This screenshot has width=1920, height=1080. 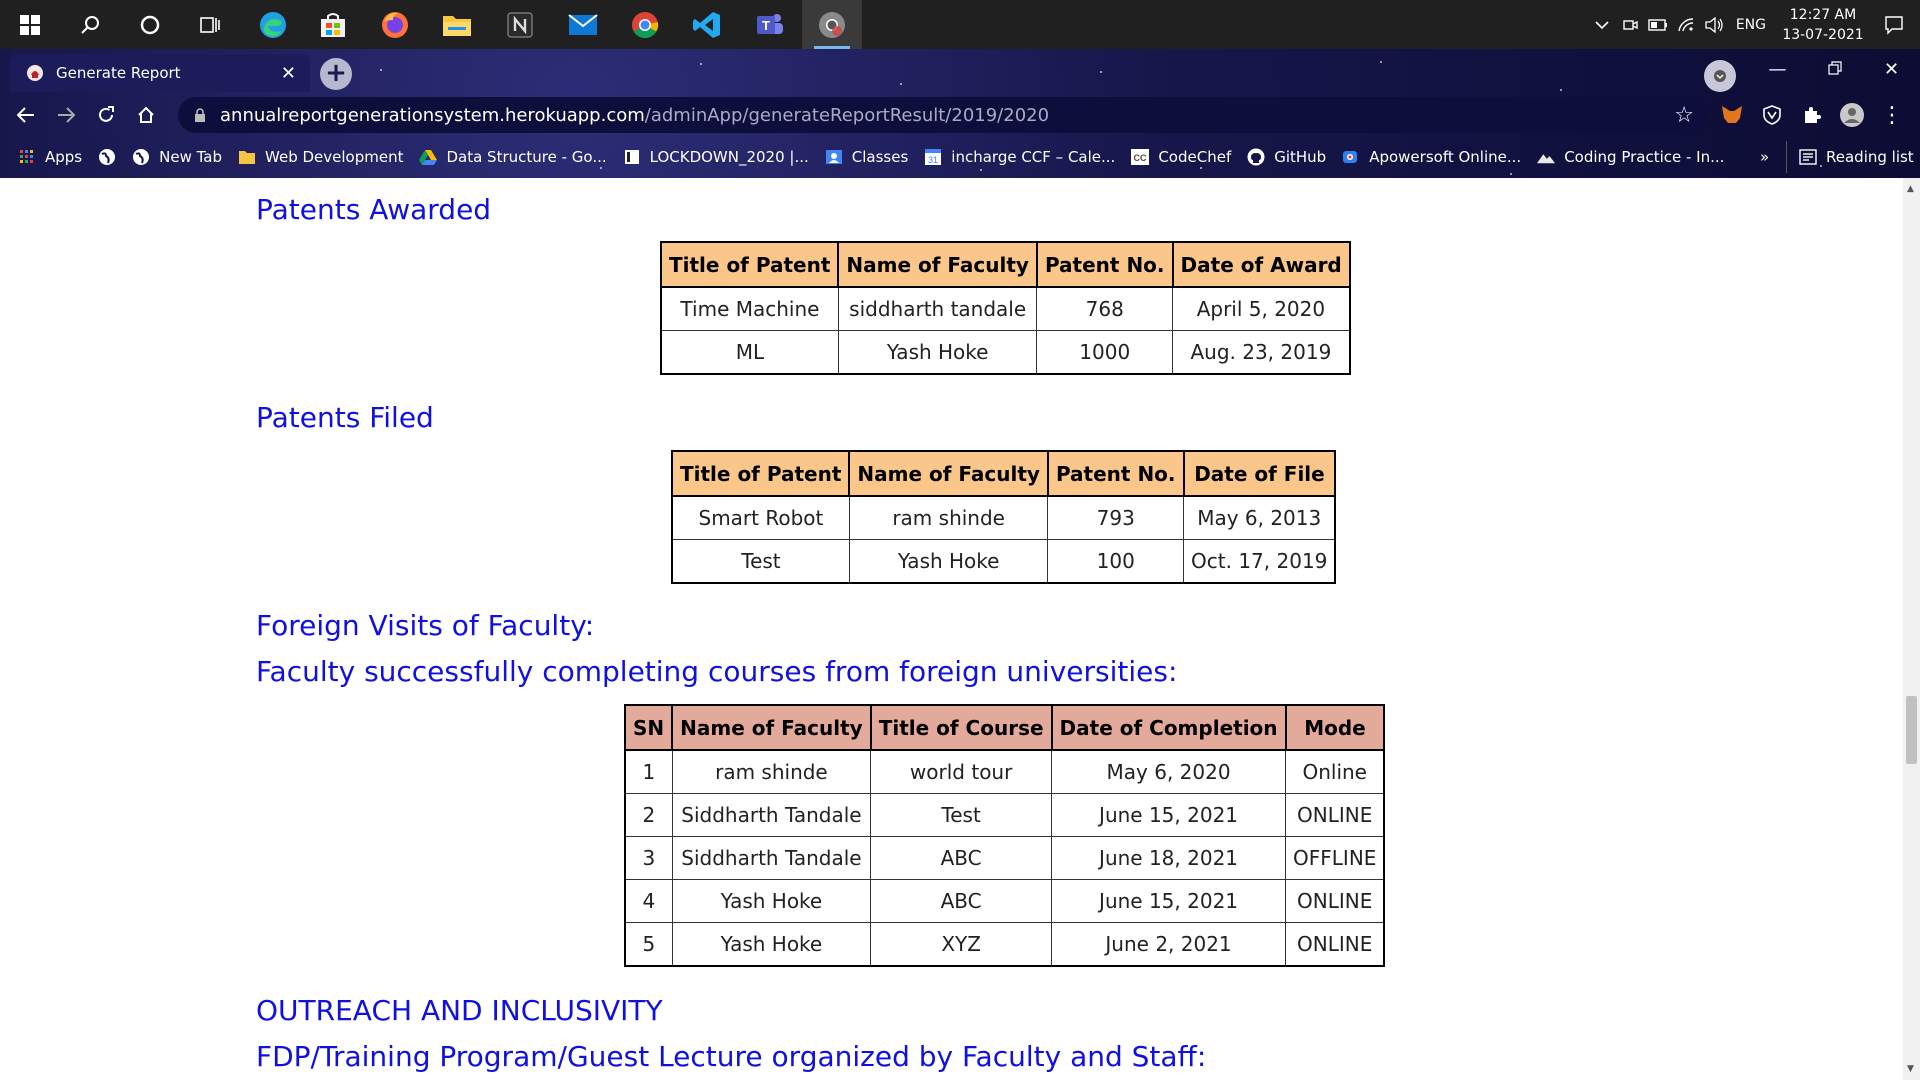 I want to click on reload-icon, so click(x=106, y=115).